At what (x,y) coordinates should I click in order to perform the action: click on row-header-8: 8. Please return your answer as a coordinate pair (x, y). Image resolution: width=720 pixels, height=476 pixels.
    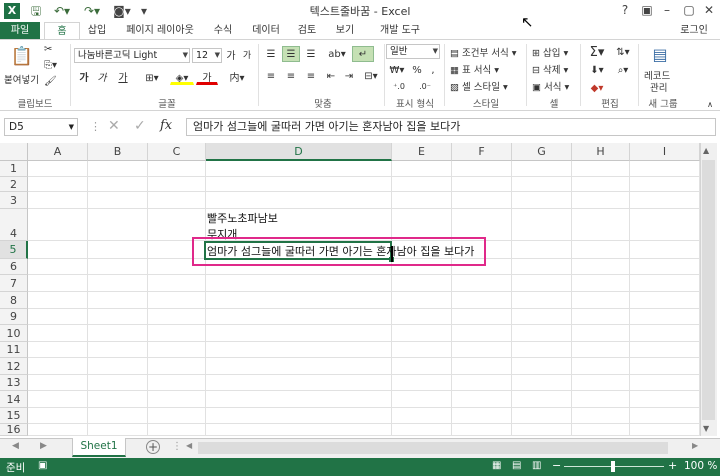
    Looking at the image, I should click on (14, 300).